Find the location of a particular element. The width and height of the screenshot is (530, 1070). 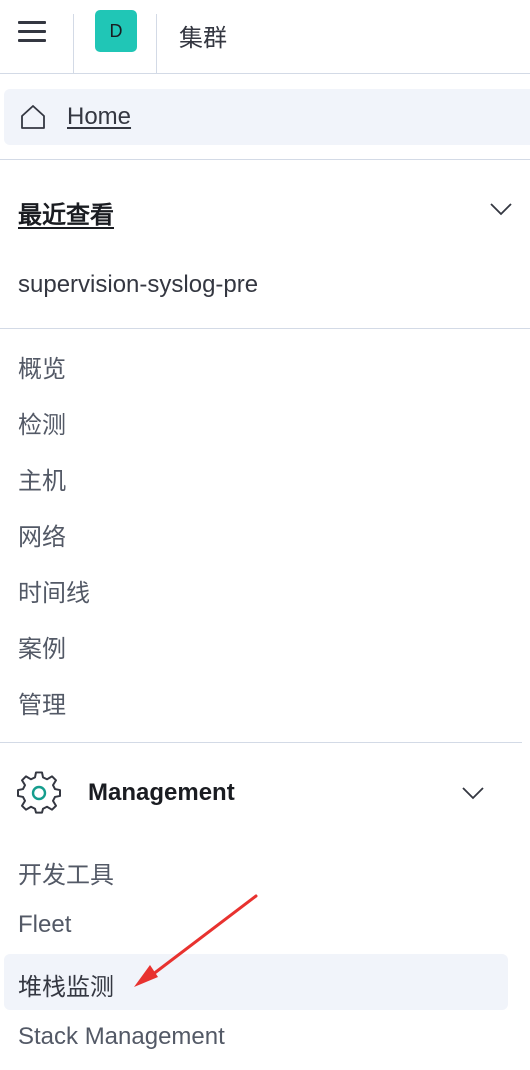

recent-item: supervision-syslog-pre is located at coordinates (138, 285).